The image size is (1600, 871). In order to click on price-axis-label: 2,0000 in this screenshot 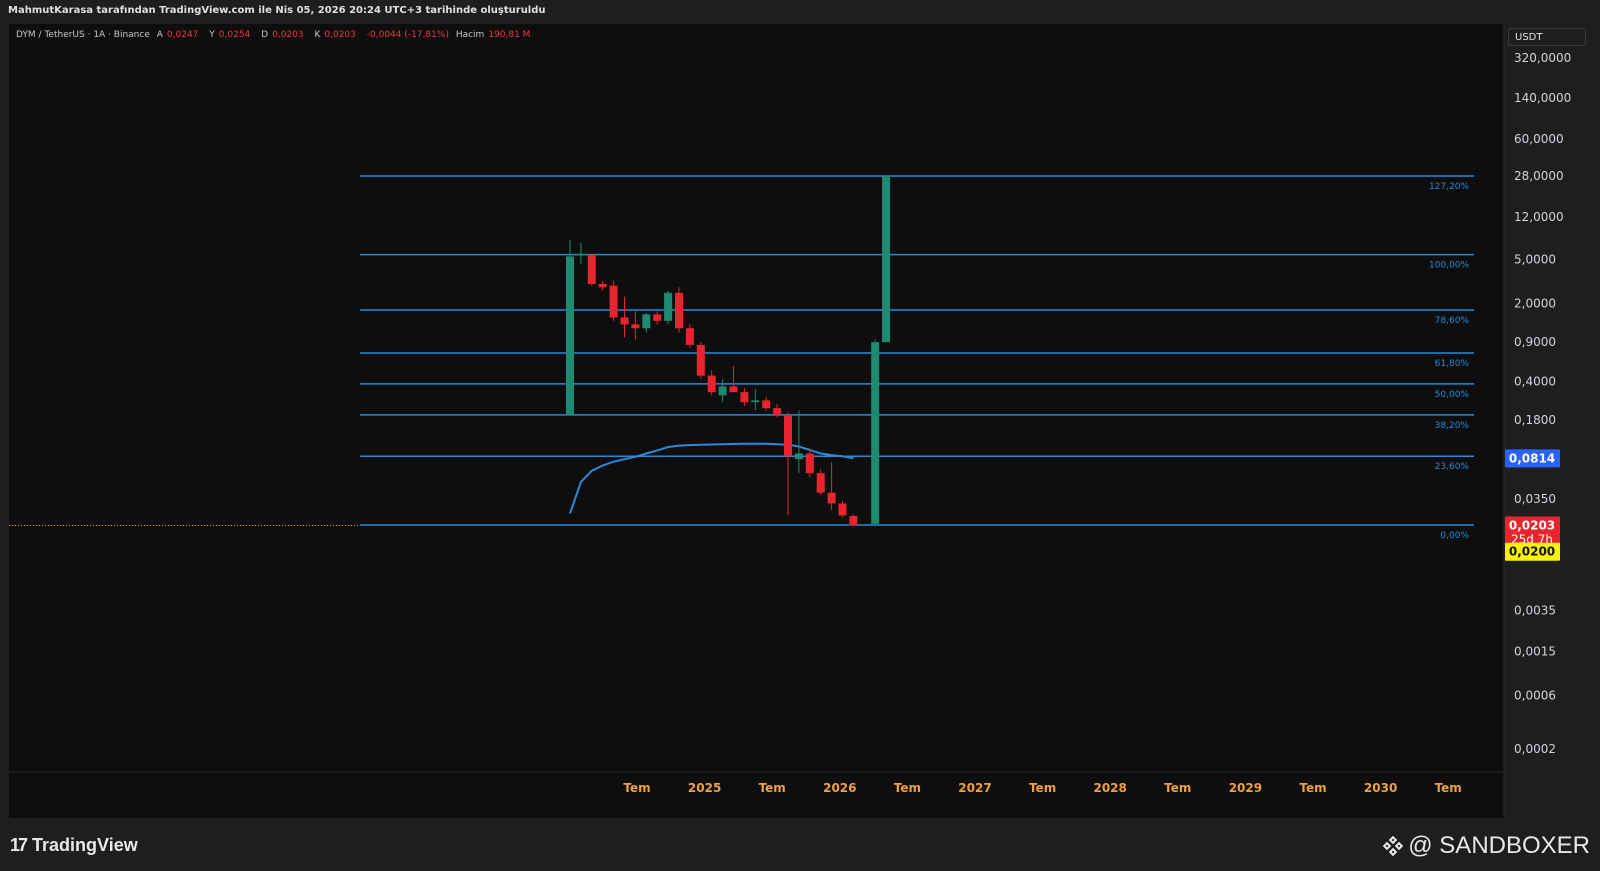, I will do `click(1535, 304)`.